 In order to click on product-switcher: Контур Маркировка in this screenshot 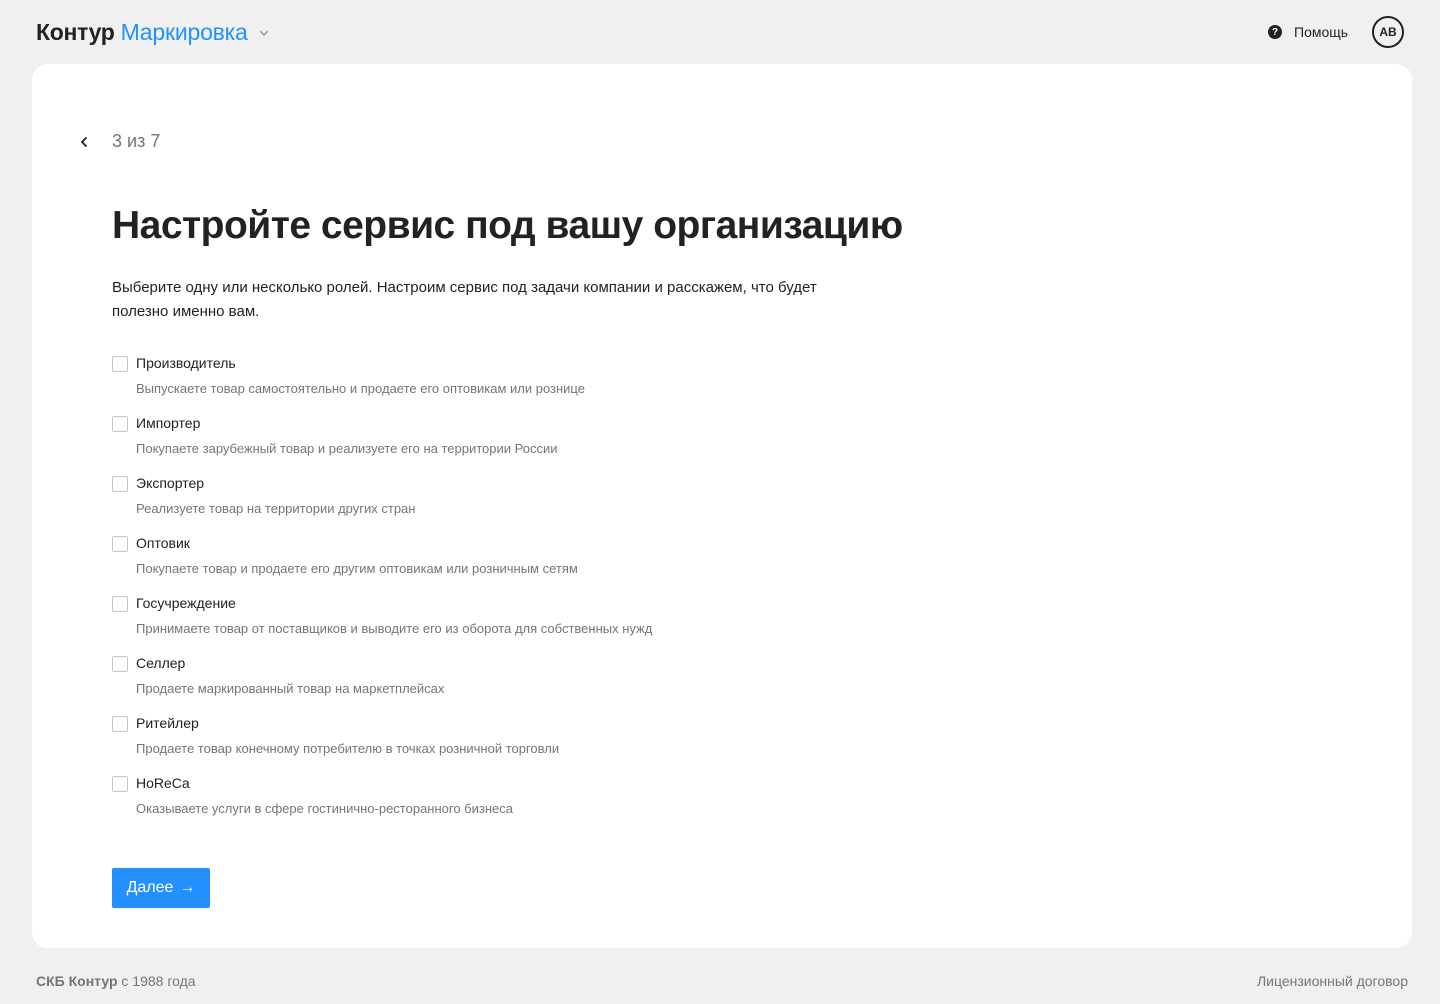, I will do `click(153, 32)`.